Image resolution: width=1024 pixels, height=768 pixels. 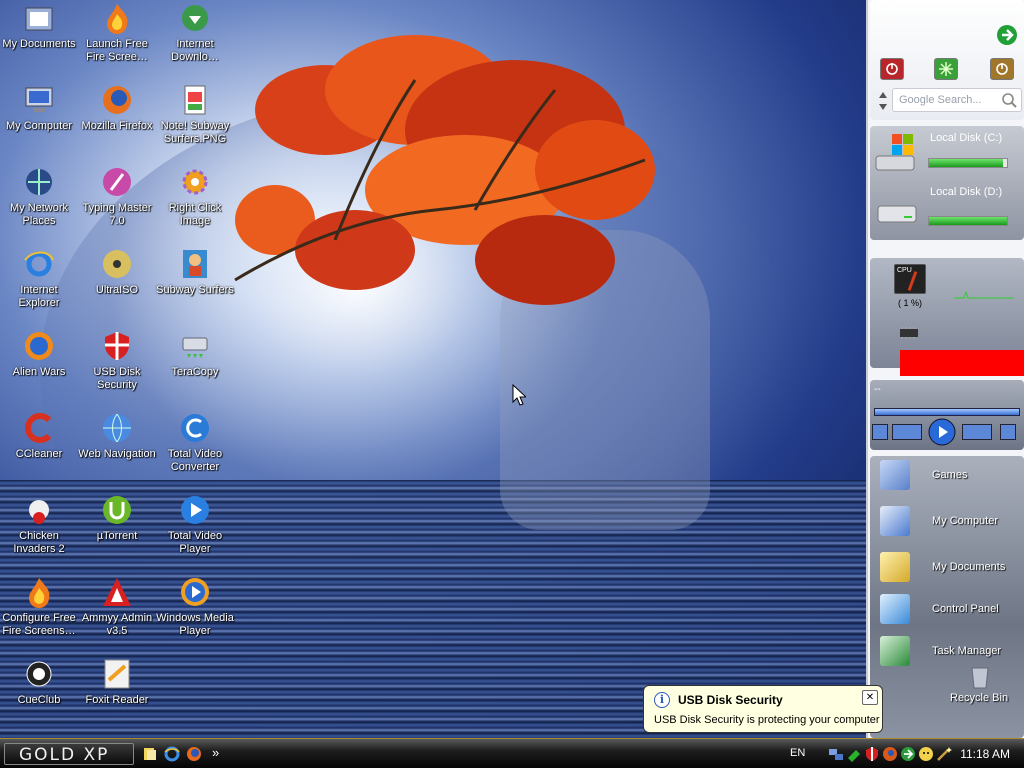 I want to click on desktop-icon-total-video-player: Total Video Player, so click(x=195, y=525).